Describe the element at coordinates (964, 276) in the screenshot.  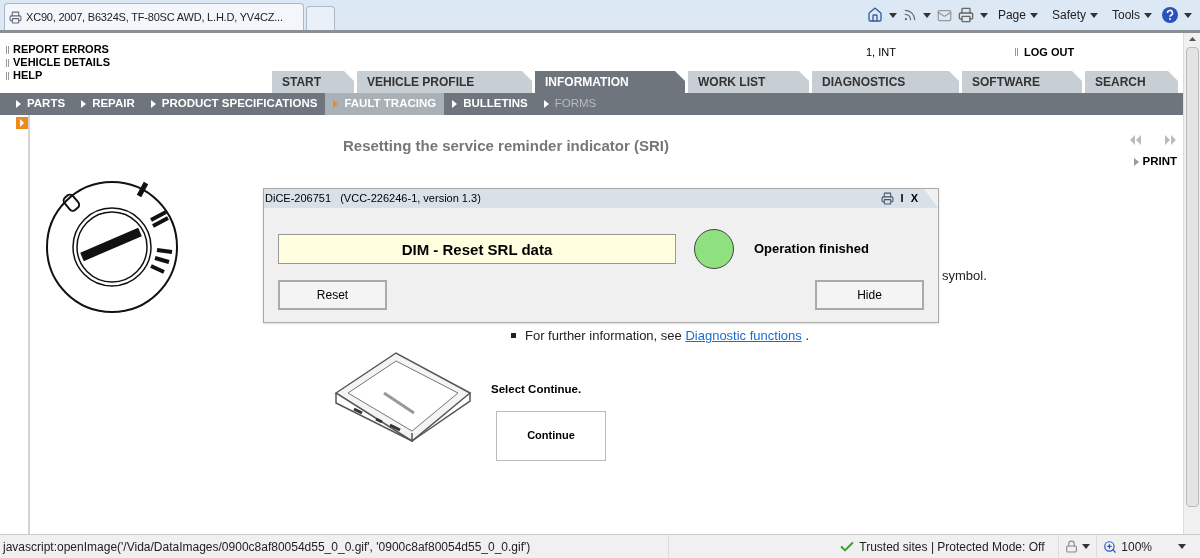
I see `step-text: symbol.` at that location.